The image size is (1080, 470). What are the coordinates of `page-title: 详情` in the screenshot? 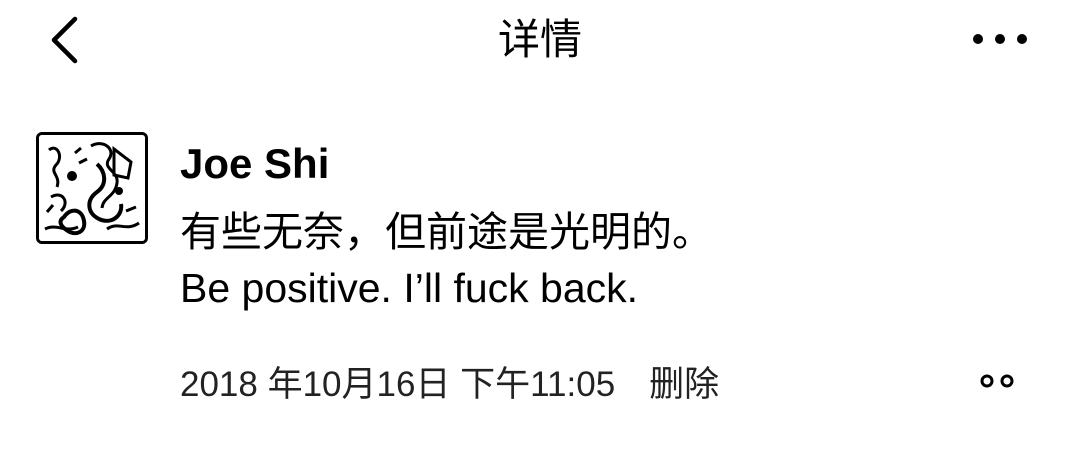 It's located at (539, 39).